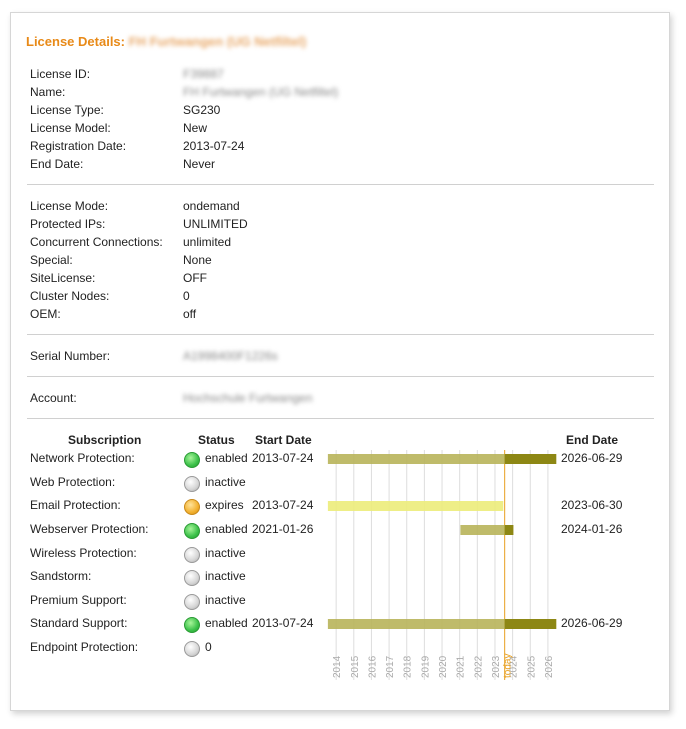 The image size is (686, 729). What do you see at coordinates (75, 505) in the screenshot?
I see `subscription-name: Email Protection:` at bounding box center [75, 505].